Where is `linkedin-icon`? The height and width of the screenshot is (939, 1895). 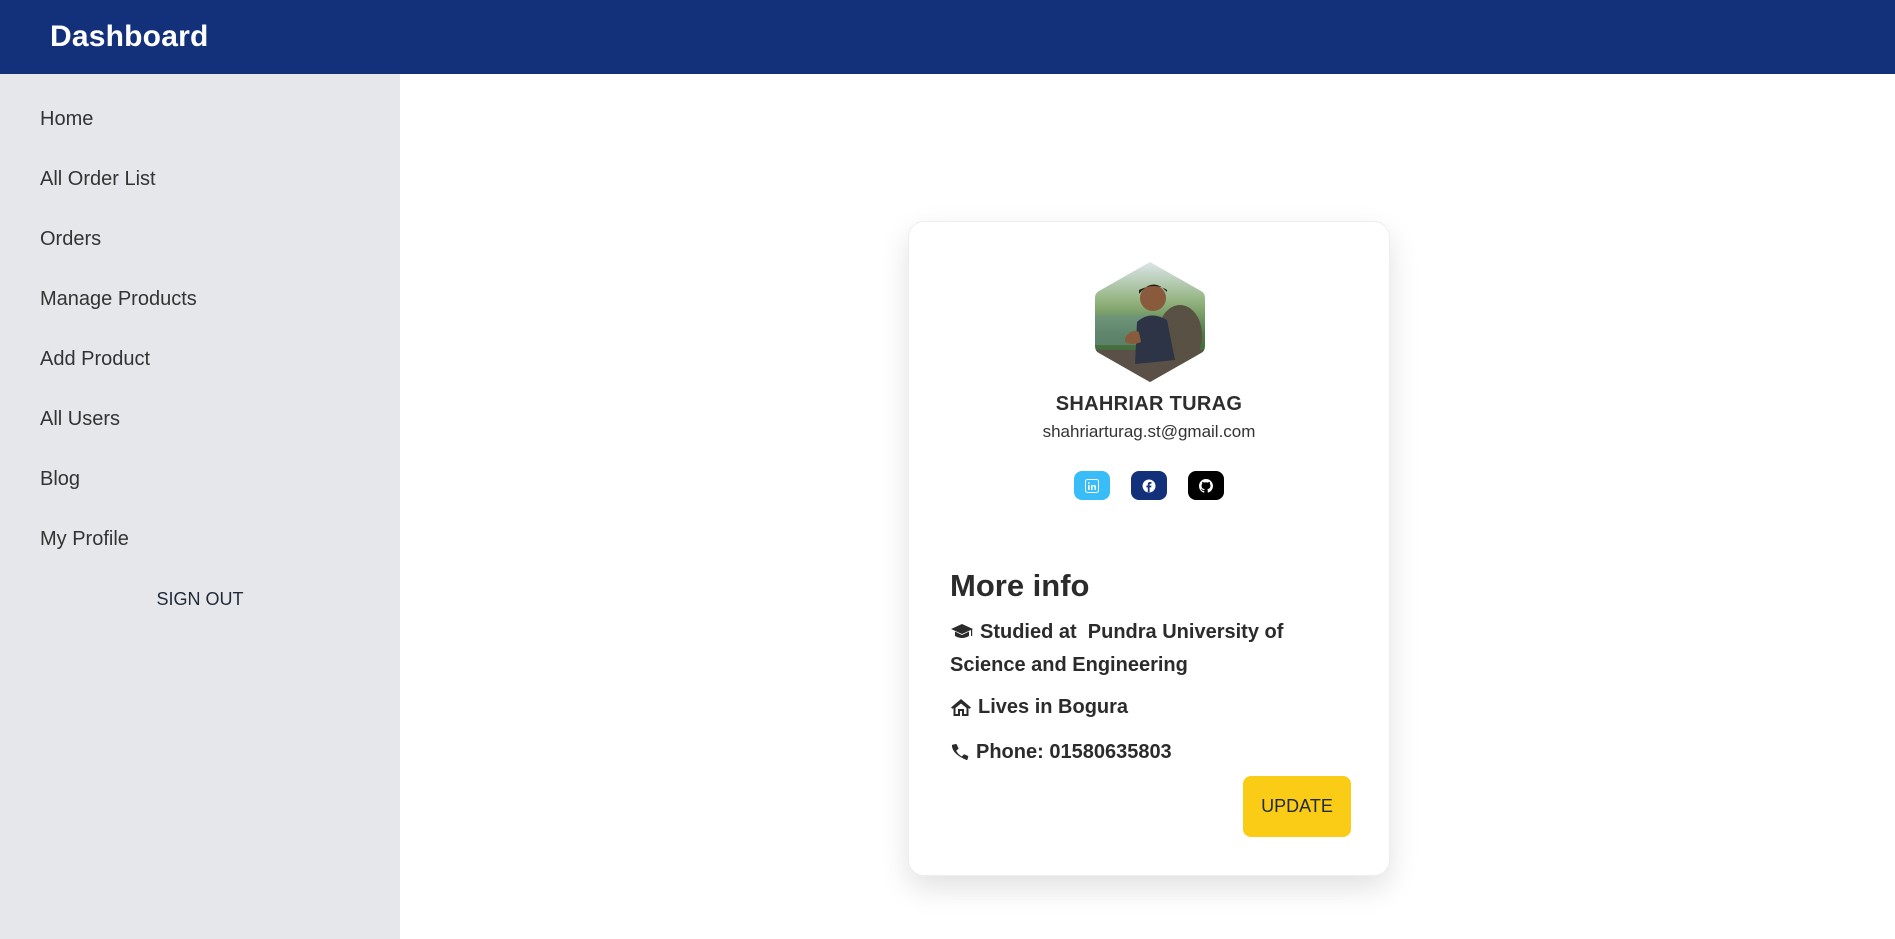 linkedin-icon is located at coordinates (1092, 485).